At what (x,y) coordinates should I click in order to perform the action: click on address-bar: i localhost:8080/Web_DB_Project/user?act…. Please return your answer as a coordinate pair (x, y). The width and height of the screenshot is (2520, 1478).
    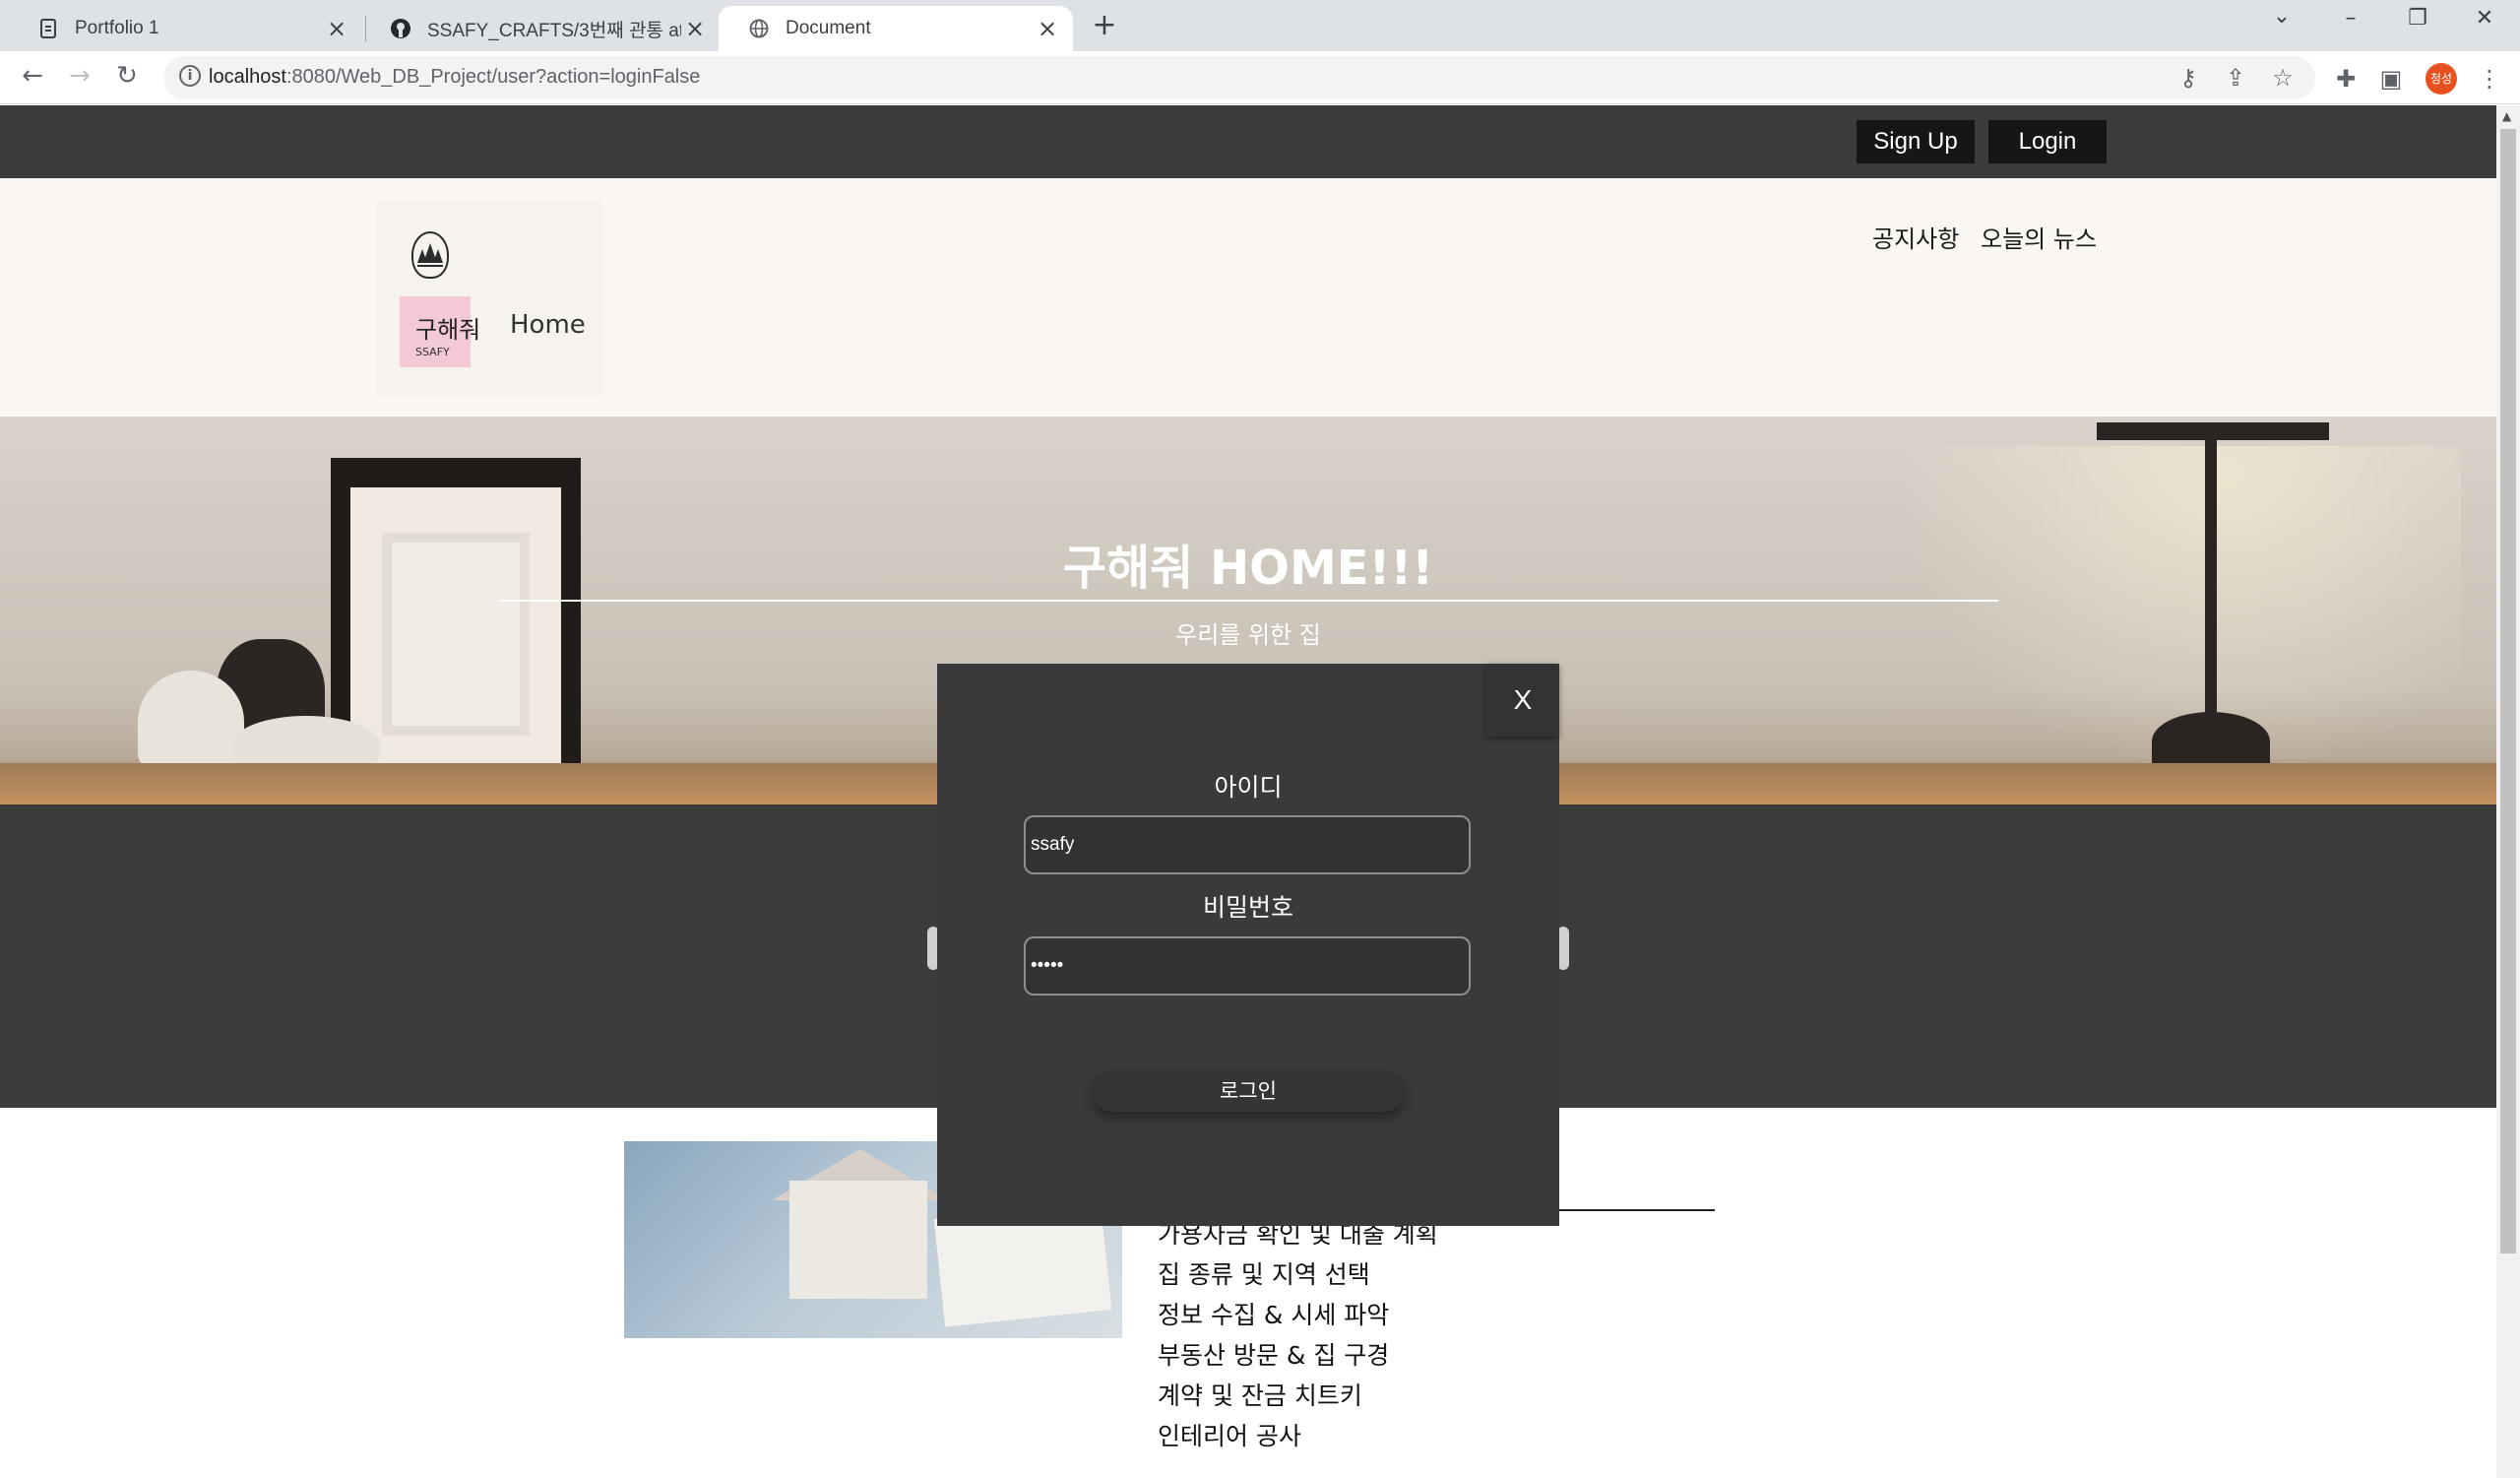
    Looking at the image, I should click on (1239, 77).